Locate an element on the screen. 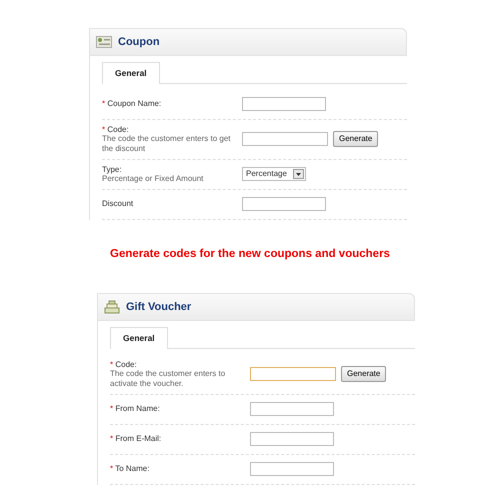 Image resolution: width=500 pixels, height=500 pixels. caption-text: Generate codes for the new coupons and vouchers is located at coordinates (250, 254).